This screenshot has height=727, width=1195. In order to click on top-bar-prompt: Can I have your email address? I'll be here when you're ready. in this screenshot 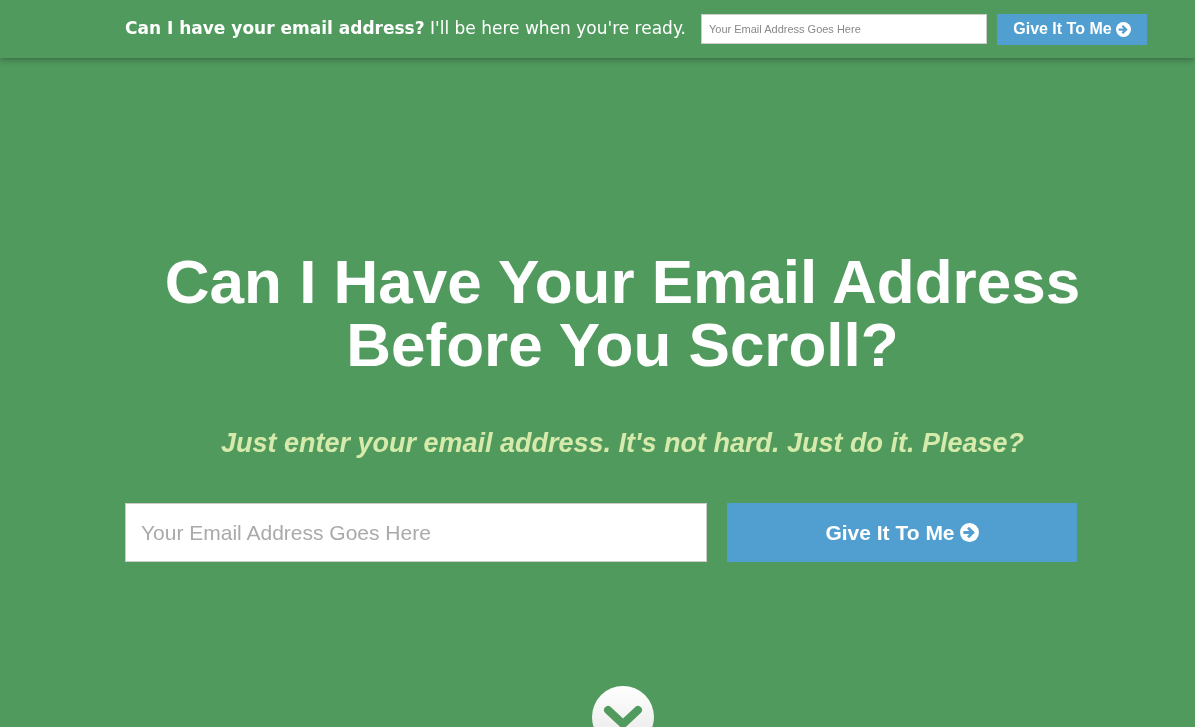, I will do `click(405, 29)`.